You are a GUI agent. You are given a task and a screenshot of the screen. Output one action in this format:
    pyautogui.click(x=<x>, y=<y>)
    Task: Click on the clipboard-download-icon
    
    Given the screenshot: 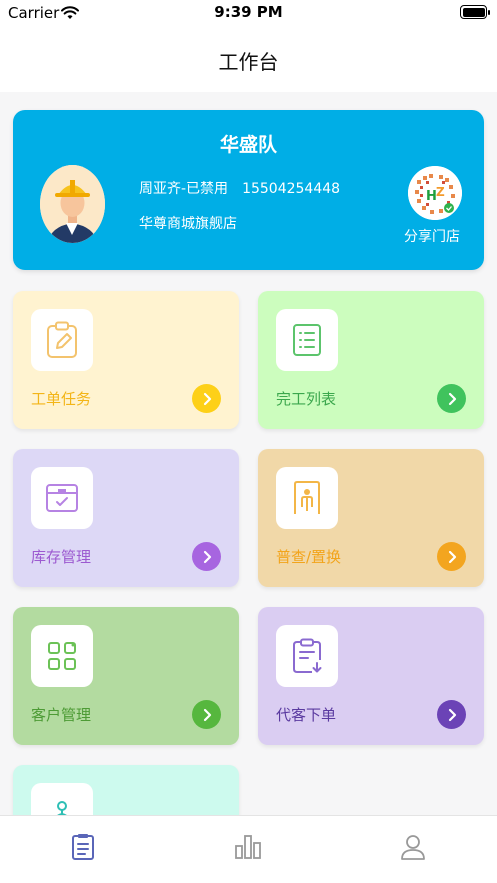 What is the action you would take?
    pyautogui.click(x=307, y=656)
    